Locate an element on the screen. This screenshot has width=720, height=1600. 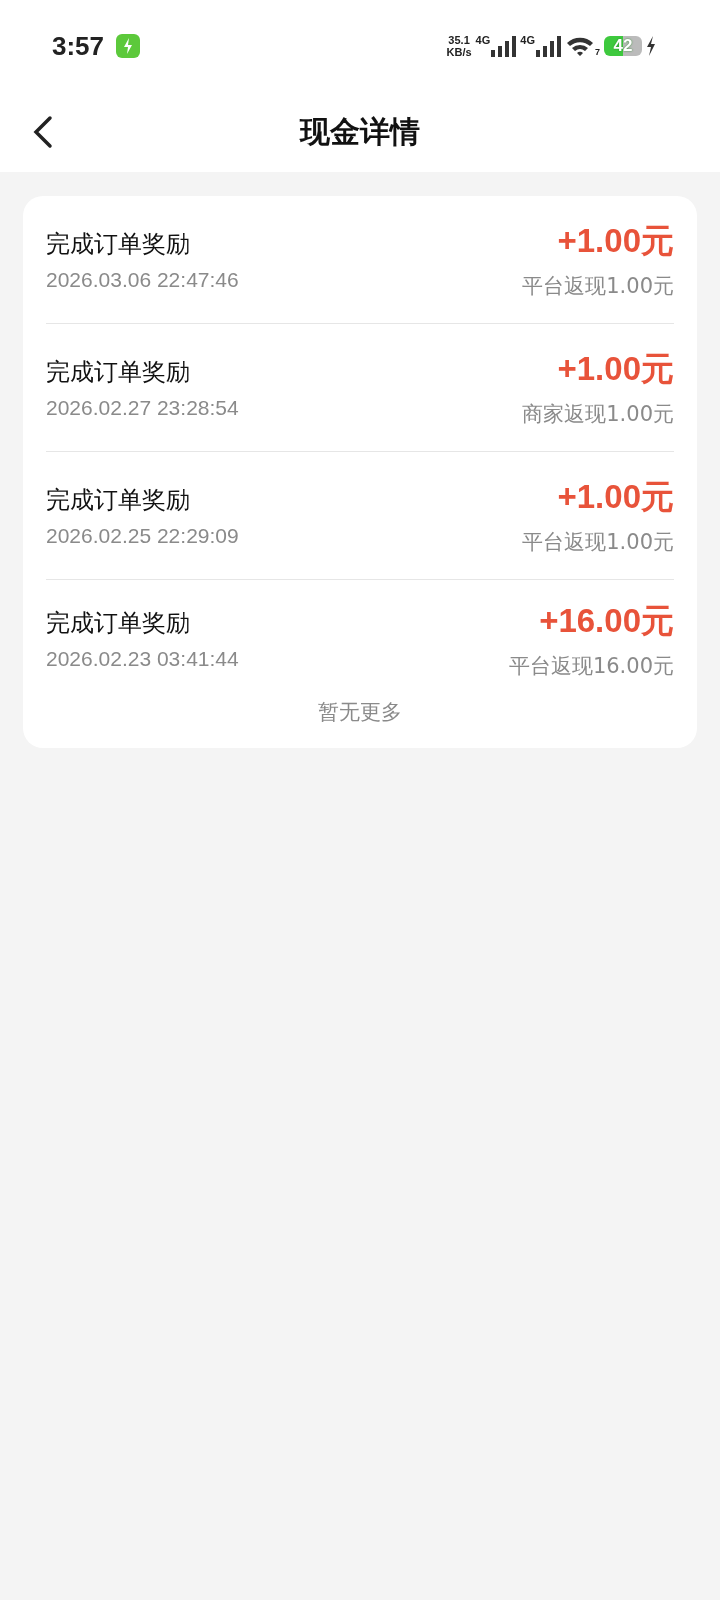
network-speed-unit: KB/s is located at coordinates (459, 52).